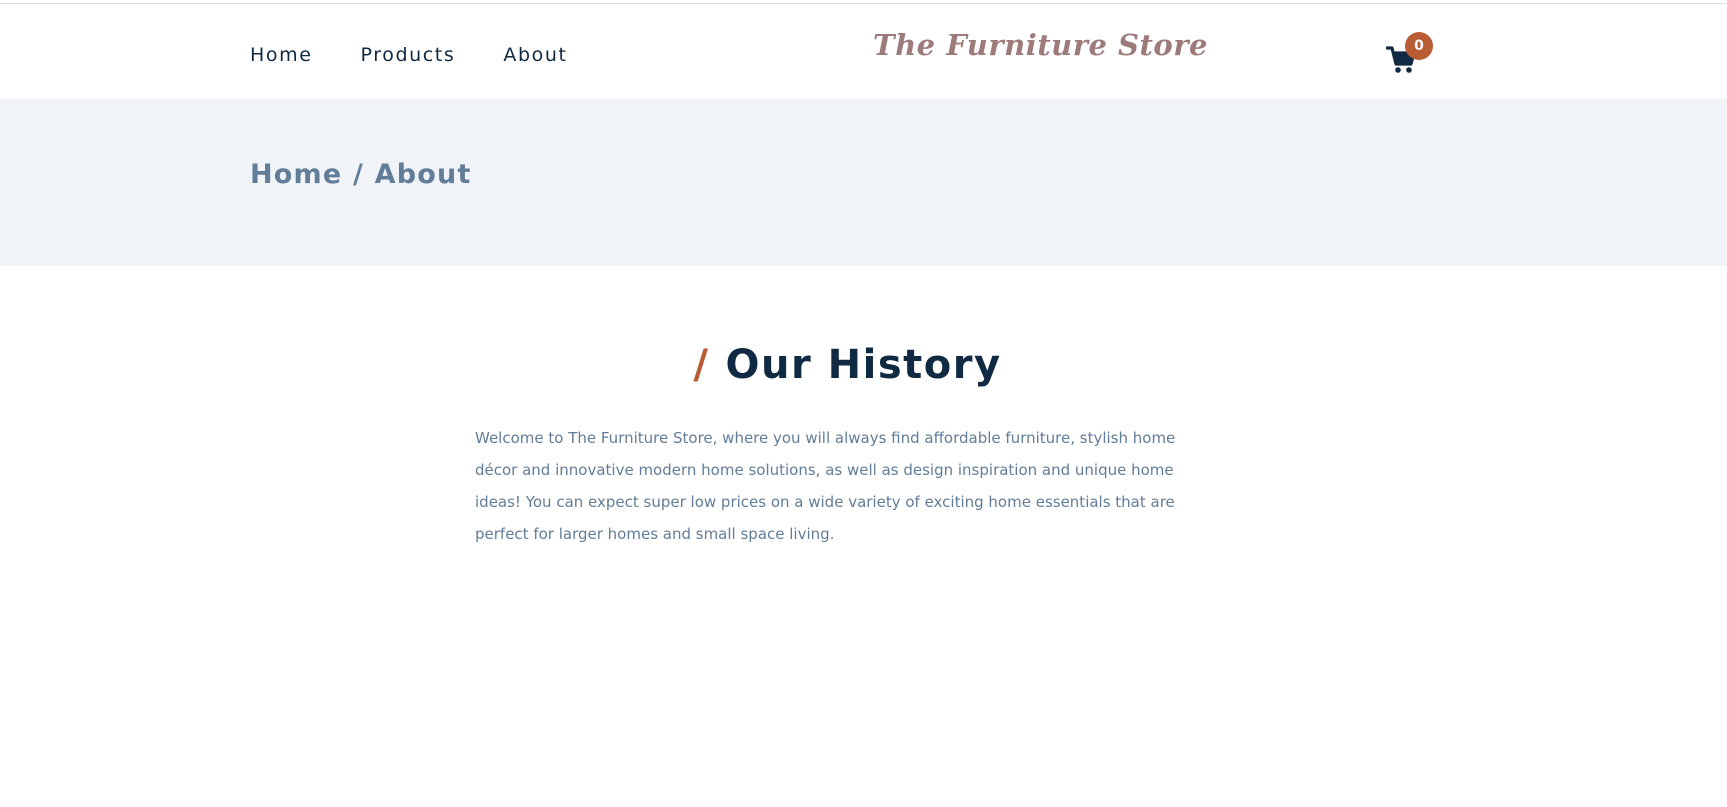 This screenshot has width=1727, height=807. Describe the element at coordinates (361, 174) in the screenshot. I see `breadcrumb: Home / About` at that location.